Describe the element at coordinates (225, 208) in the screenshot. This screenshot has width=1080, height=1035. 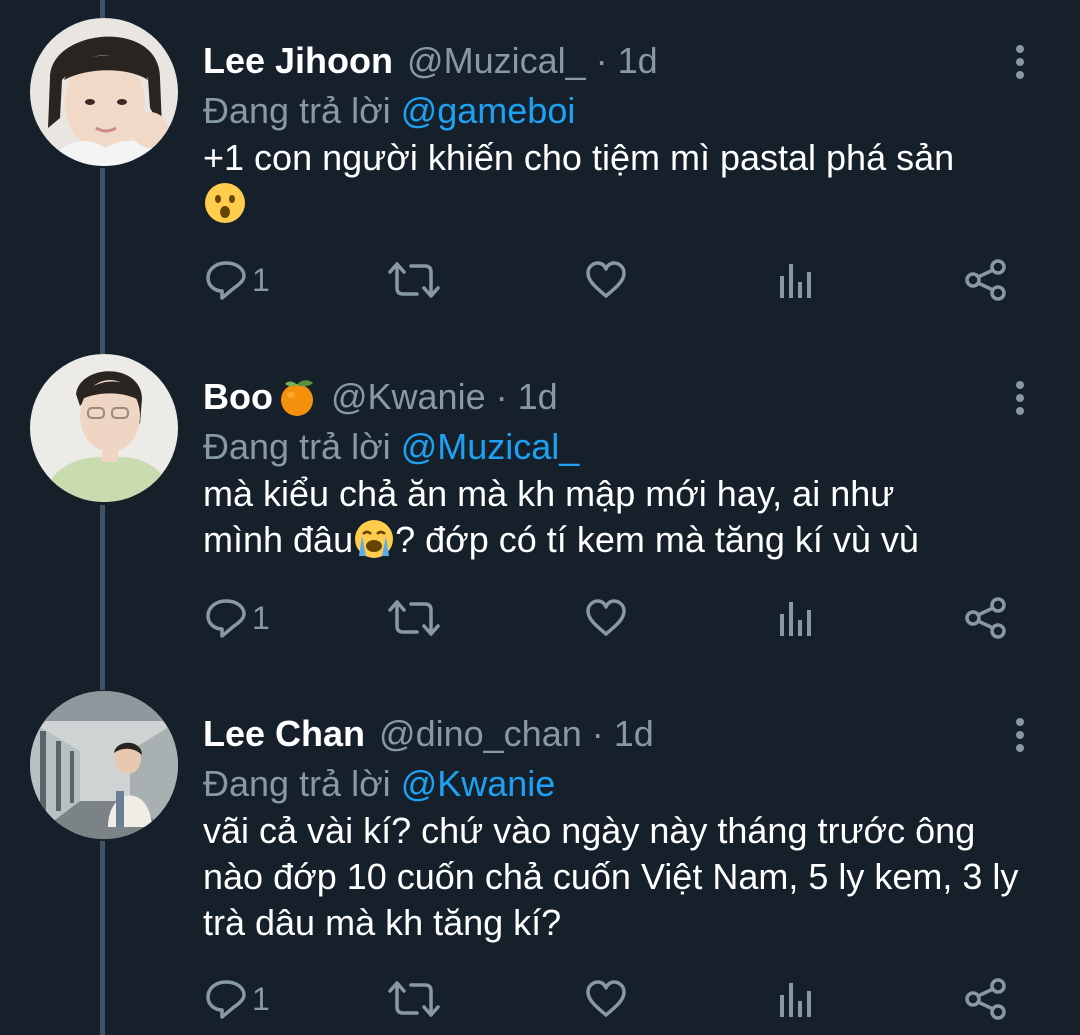
I see `astonished-face-emoji` at that location.